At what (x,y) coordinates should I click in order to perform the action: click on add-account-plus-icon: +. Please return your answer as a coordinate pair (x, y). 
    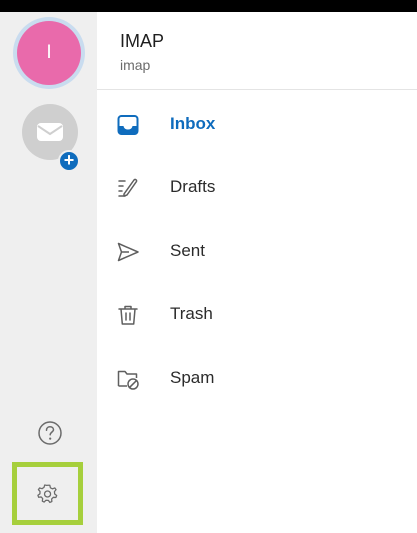
    Looking at the image, I should click on (69, 161).